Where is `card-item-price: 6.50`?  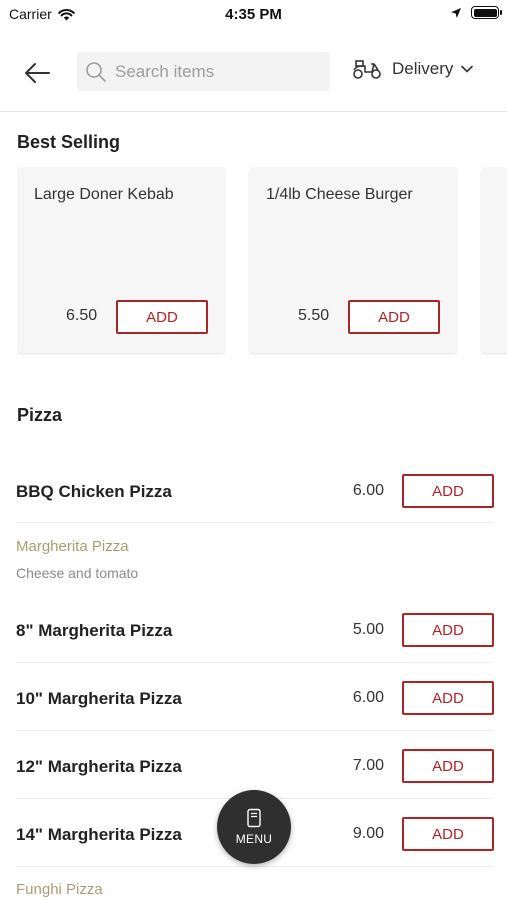 card-item-price: 6.50 is located at coordinates (82, 315).